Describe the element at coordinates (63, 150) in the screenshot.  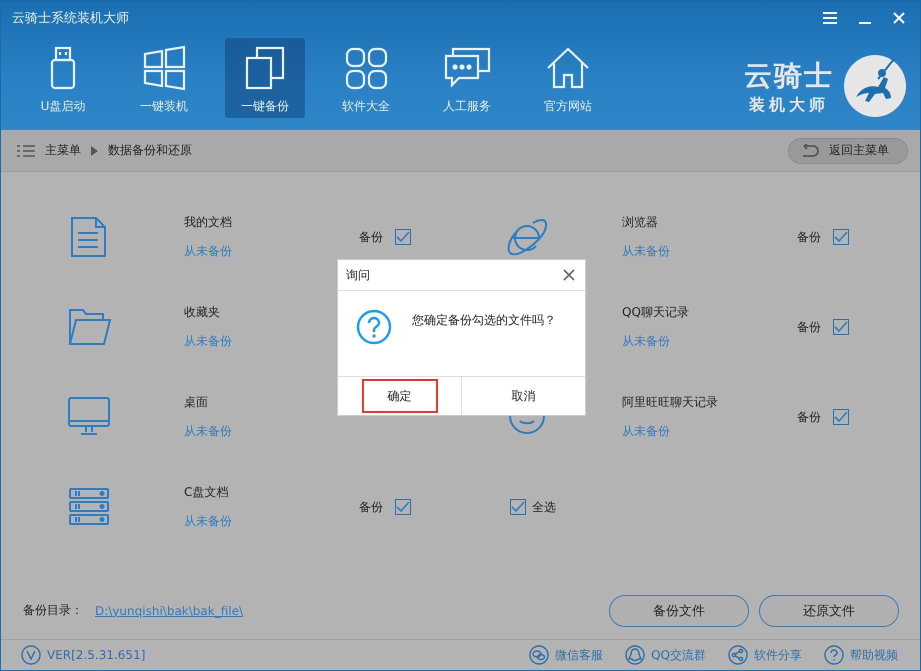
I see `breadcrumb-item: 主菜单` at that location.